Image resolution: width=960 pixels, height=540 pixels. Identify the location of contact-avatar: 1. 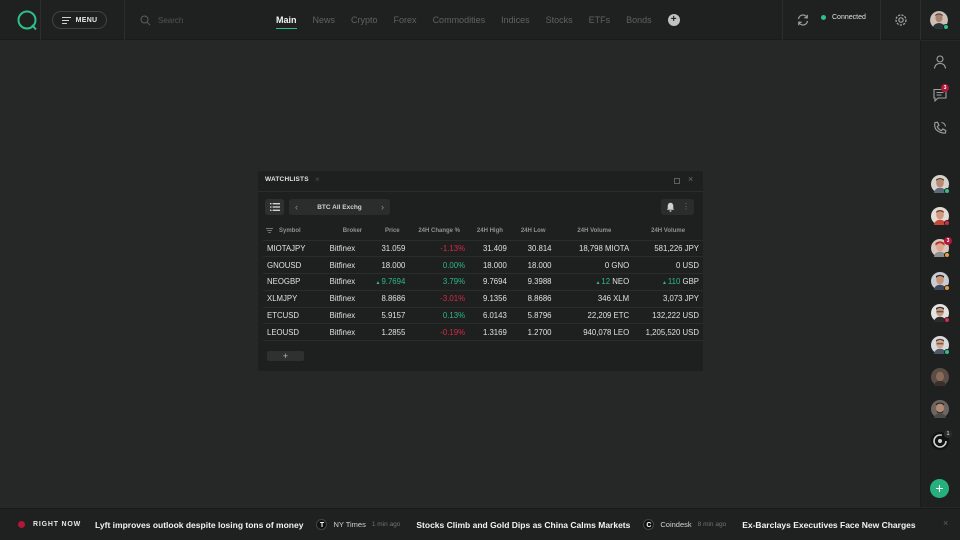
(941, 440).